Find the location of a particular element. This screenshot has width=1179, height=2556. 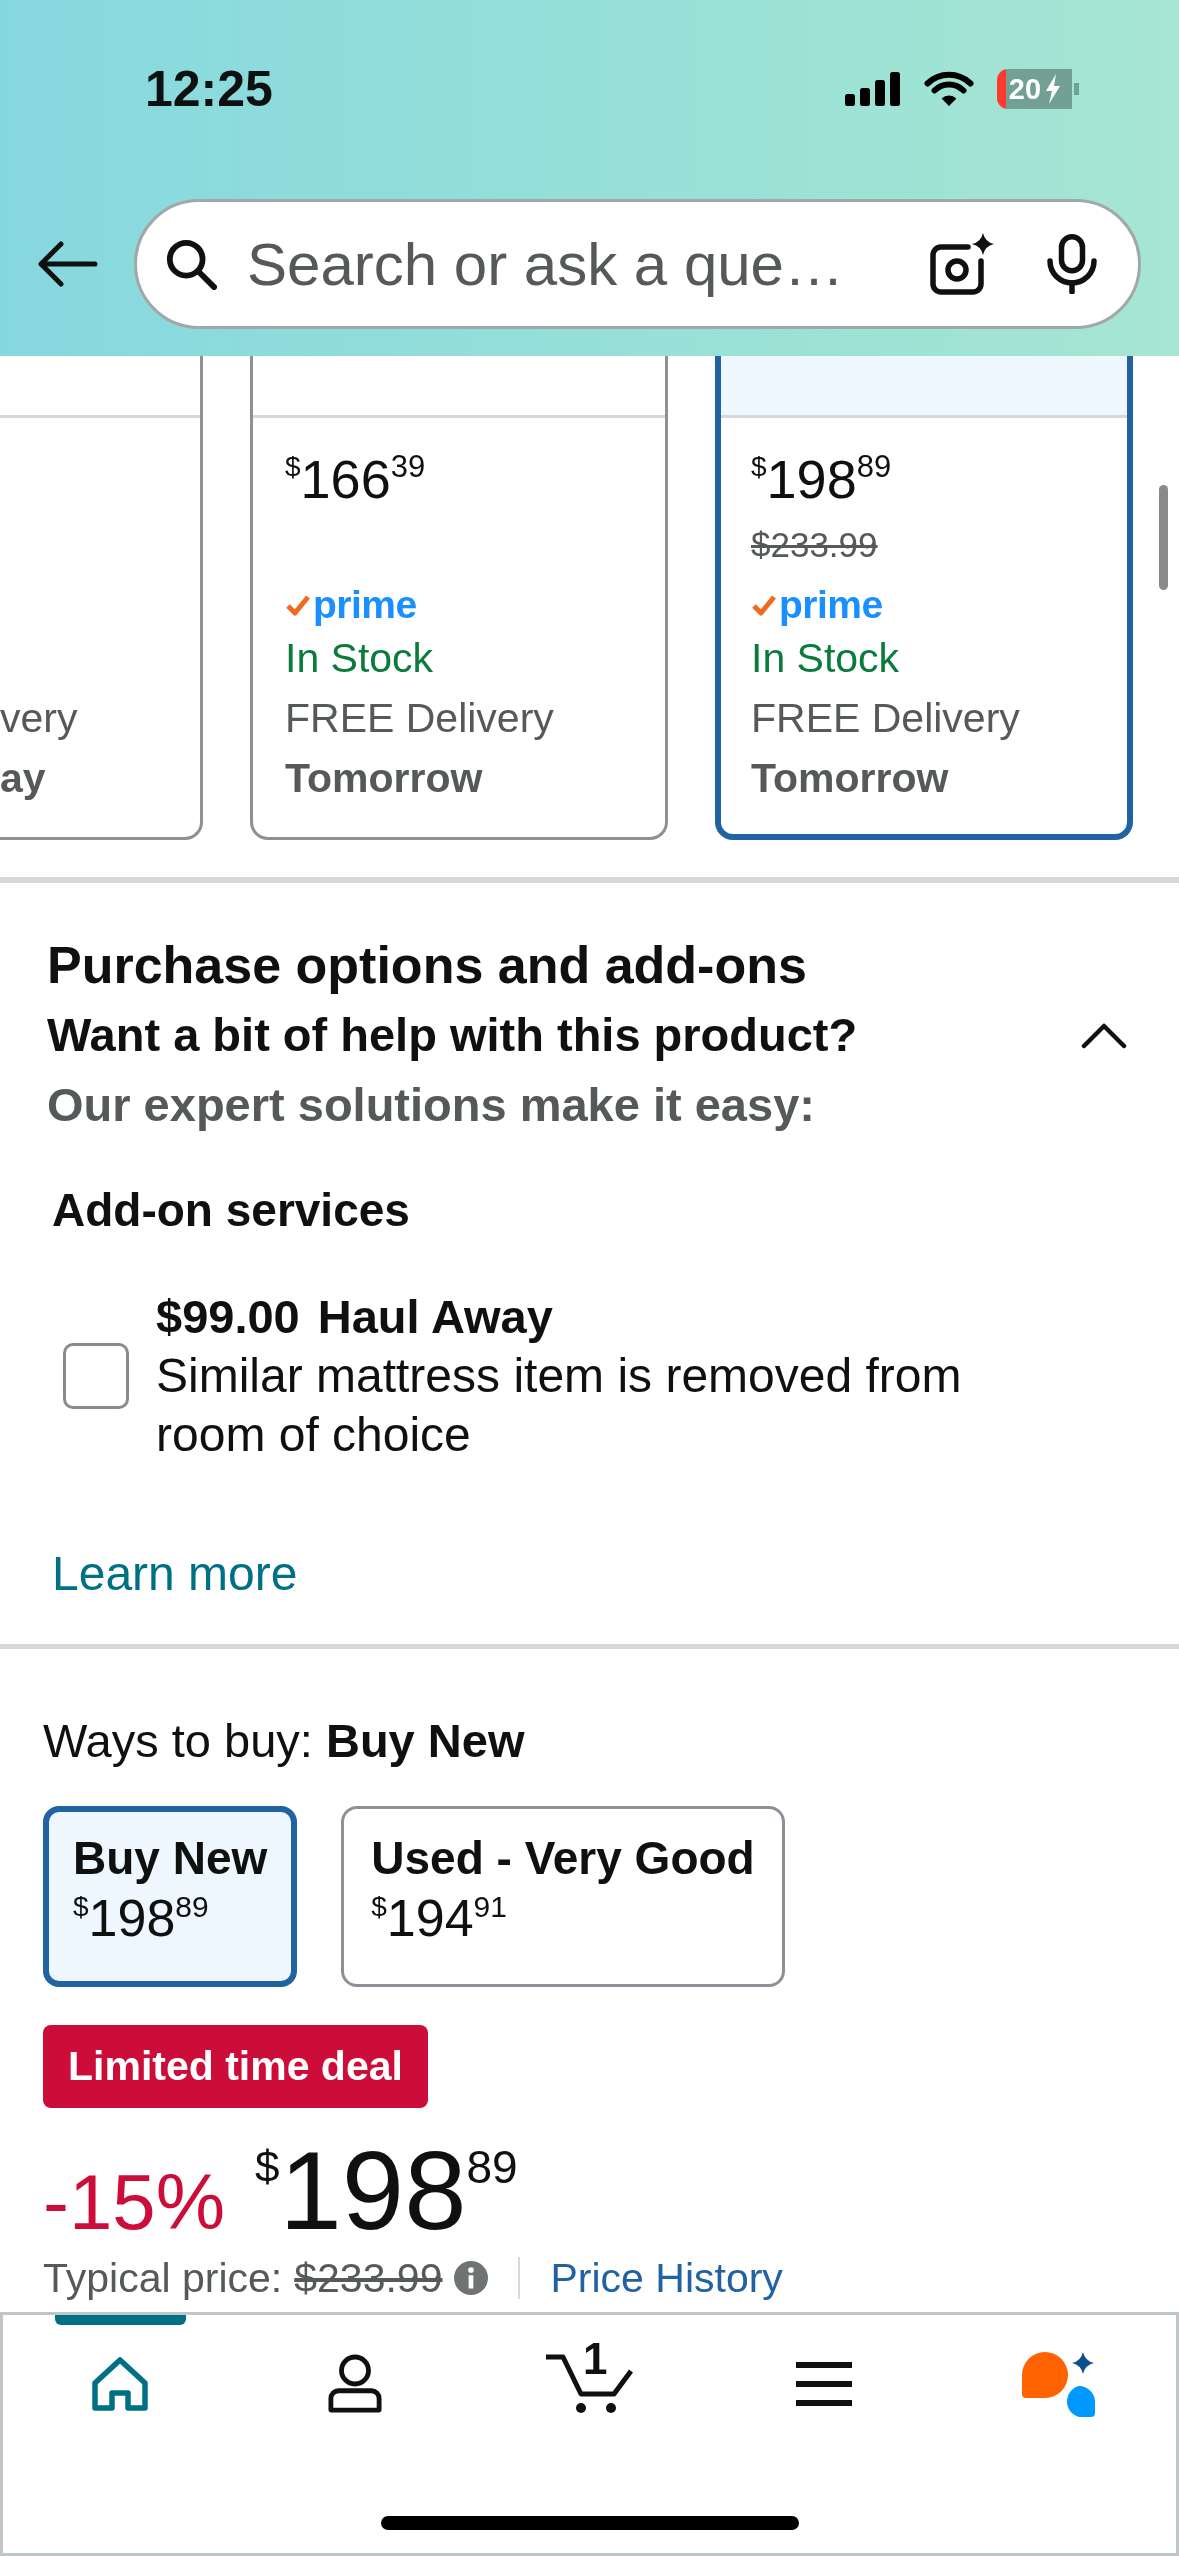

cart-tab: 1 is located at coordinates (589, 2384).